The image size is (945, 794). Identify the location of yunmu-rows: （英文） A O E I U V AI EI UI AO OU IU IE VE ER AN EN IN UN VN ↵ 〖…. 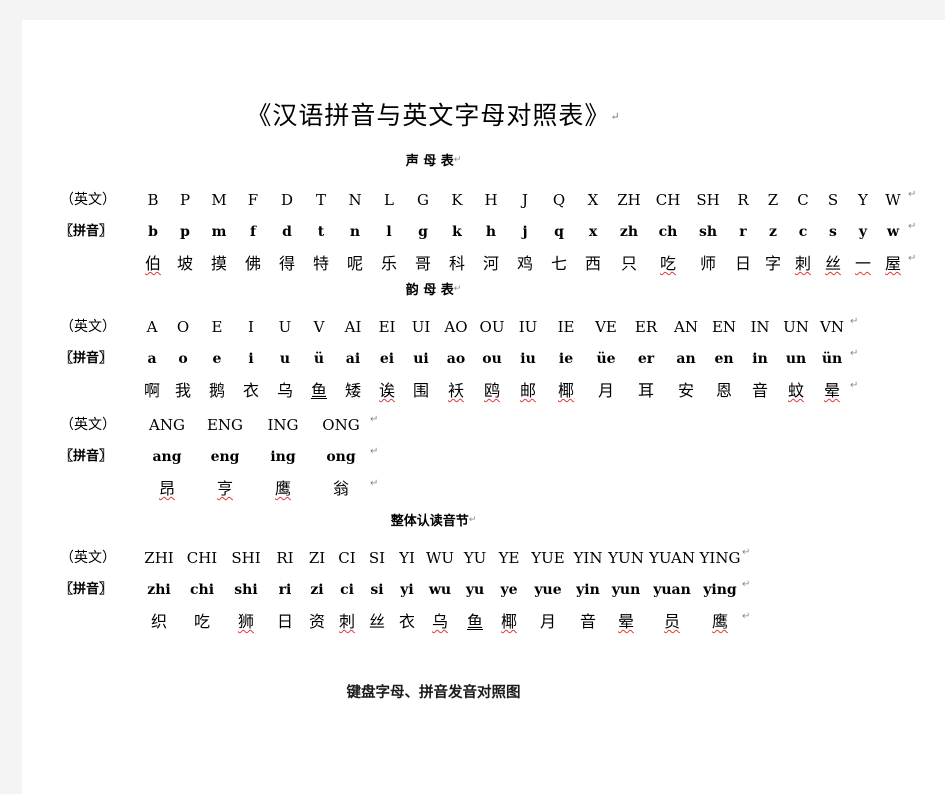
(483, 354).